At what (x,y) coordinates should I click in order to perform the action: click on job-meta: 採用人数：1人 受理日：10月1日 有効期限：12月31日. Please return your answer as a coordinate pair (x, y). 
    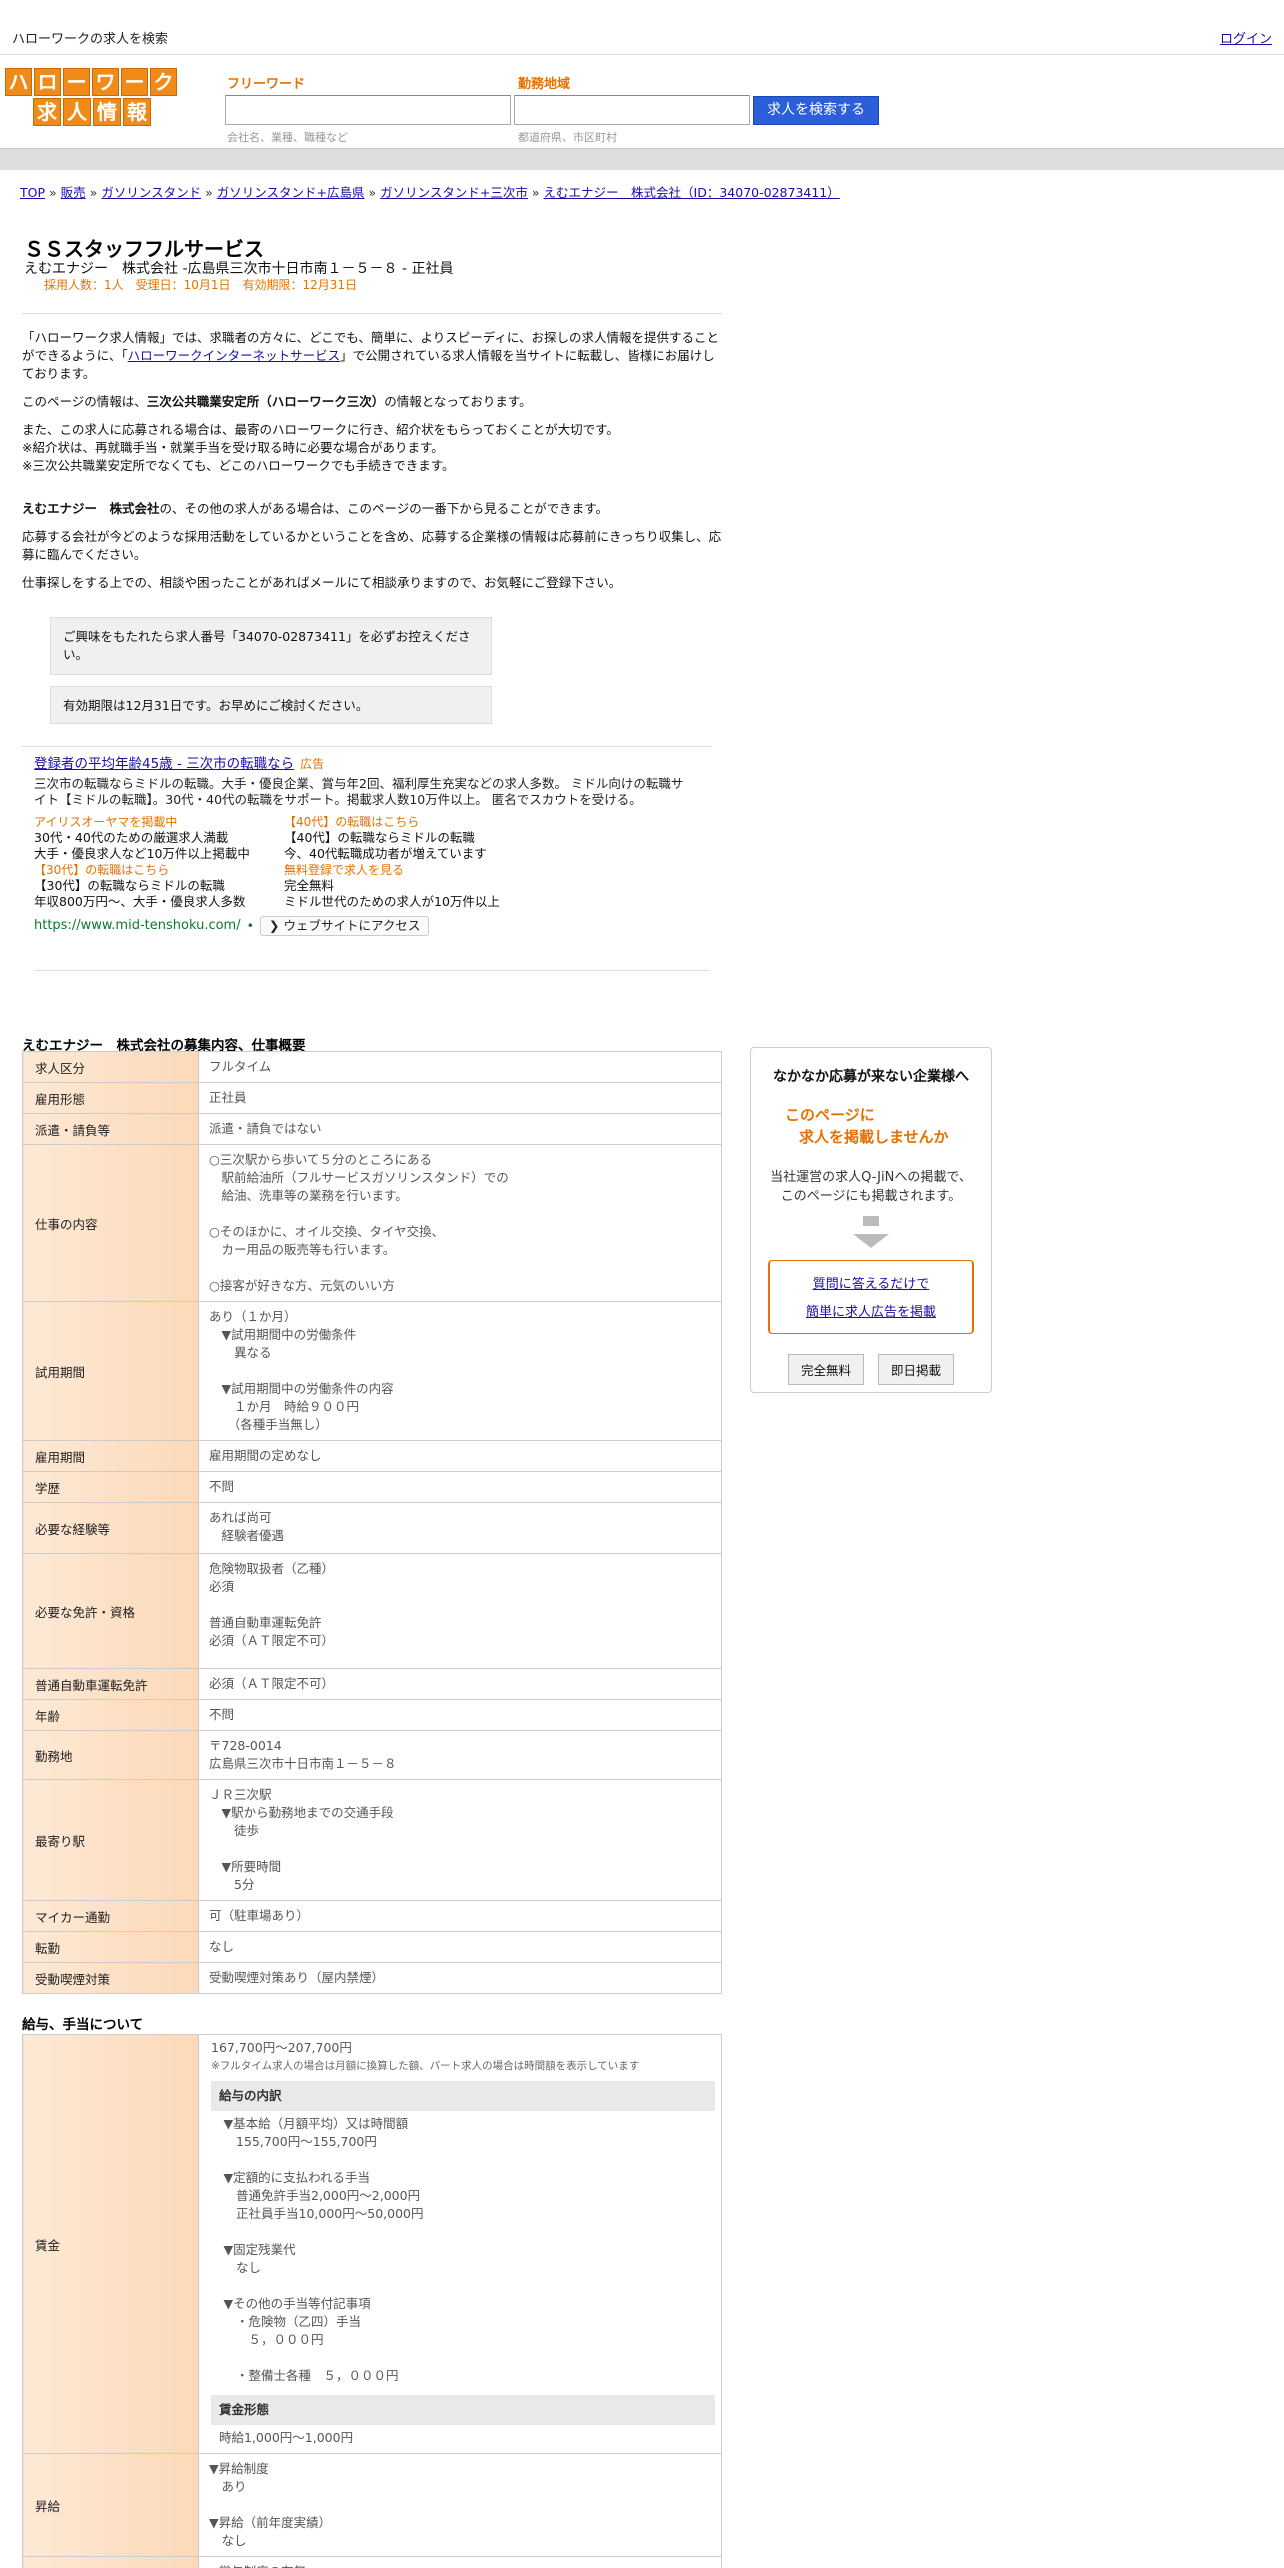
    Looking at the image, I should click on (201, 285).